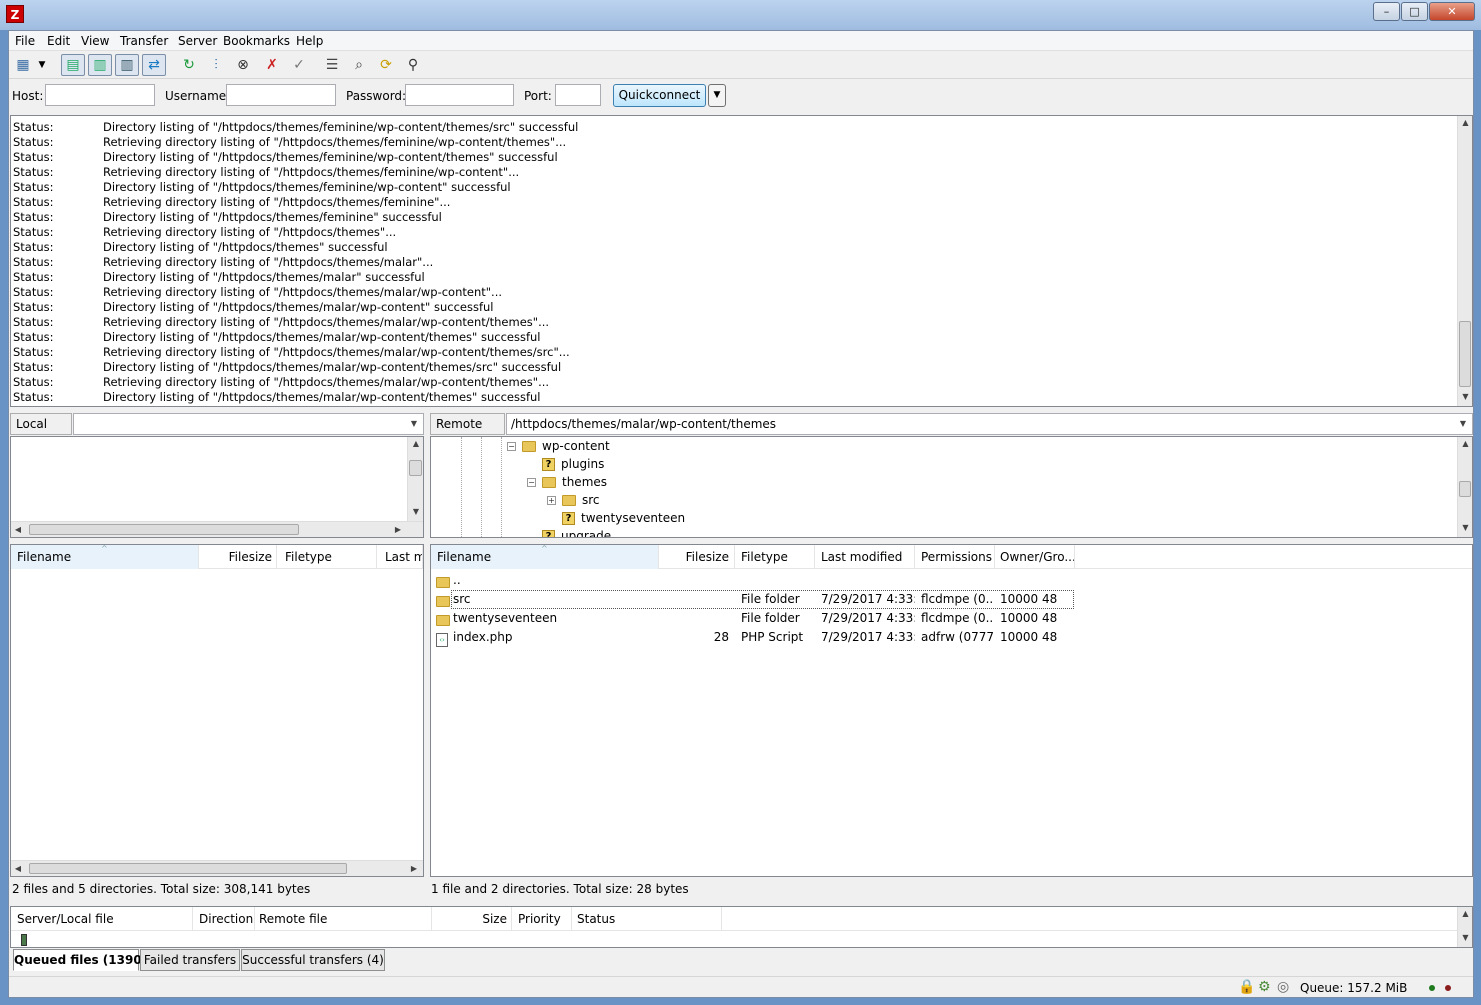 The image size is (1481, 1005). What do you see at coordinates (1386, 11) in the screenshot?
I see `minimize-button: –` at bounding box center [1386, 11].